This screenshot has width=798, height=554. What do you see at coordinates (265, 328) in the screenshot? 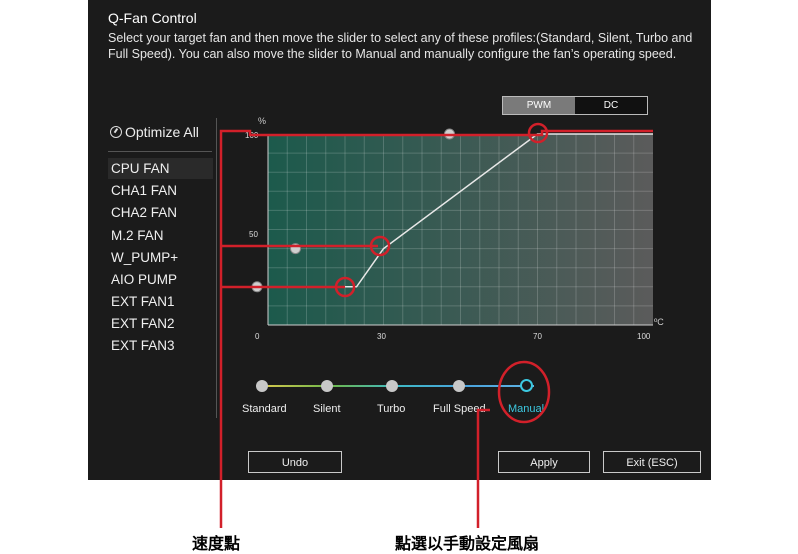
I see `callout-line-top` at bounding box center [265, 328].